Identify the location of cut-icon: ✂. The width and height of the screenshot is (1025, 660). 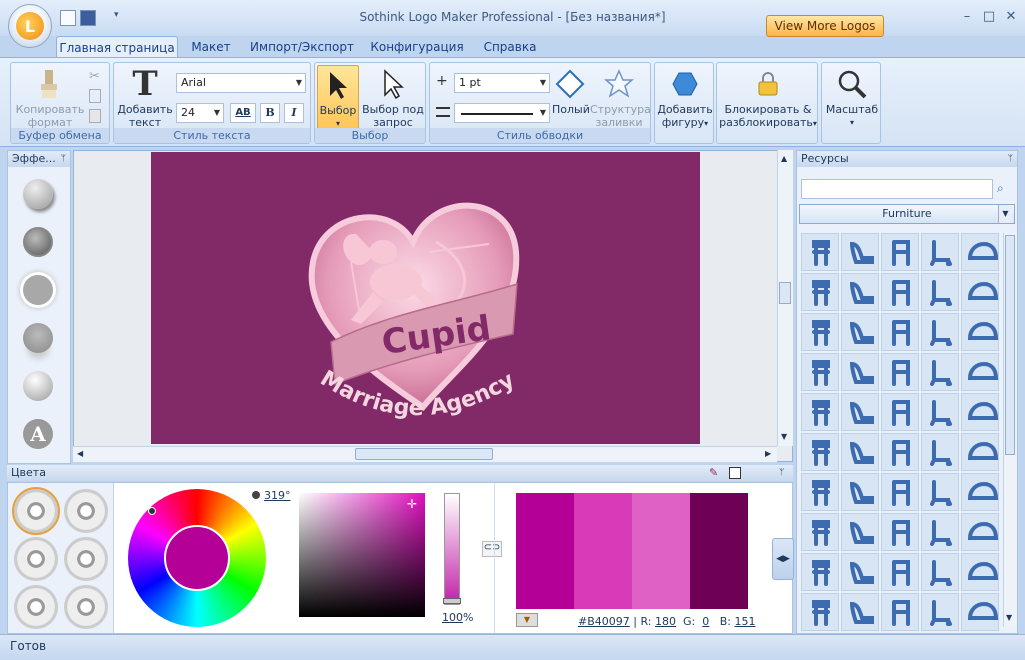
(94, 76).